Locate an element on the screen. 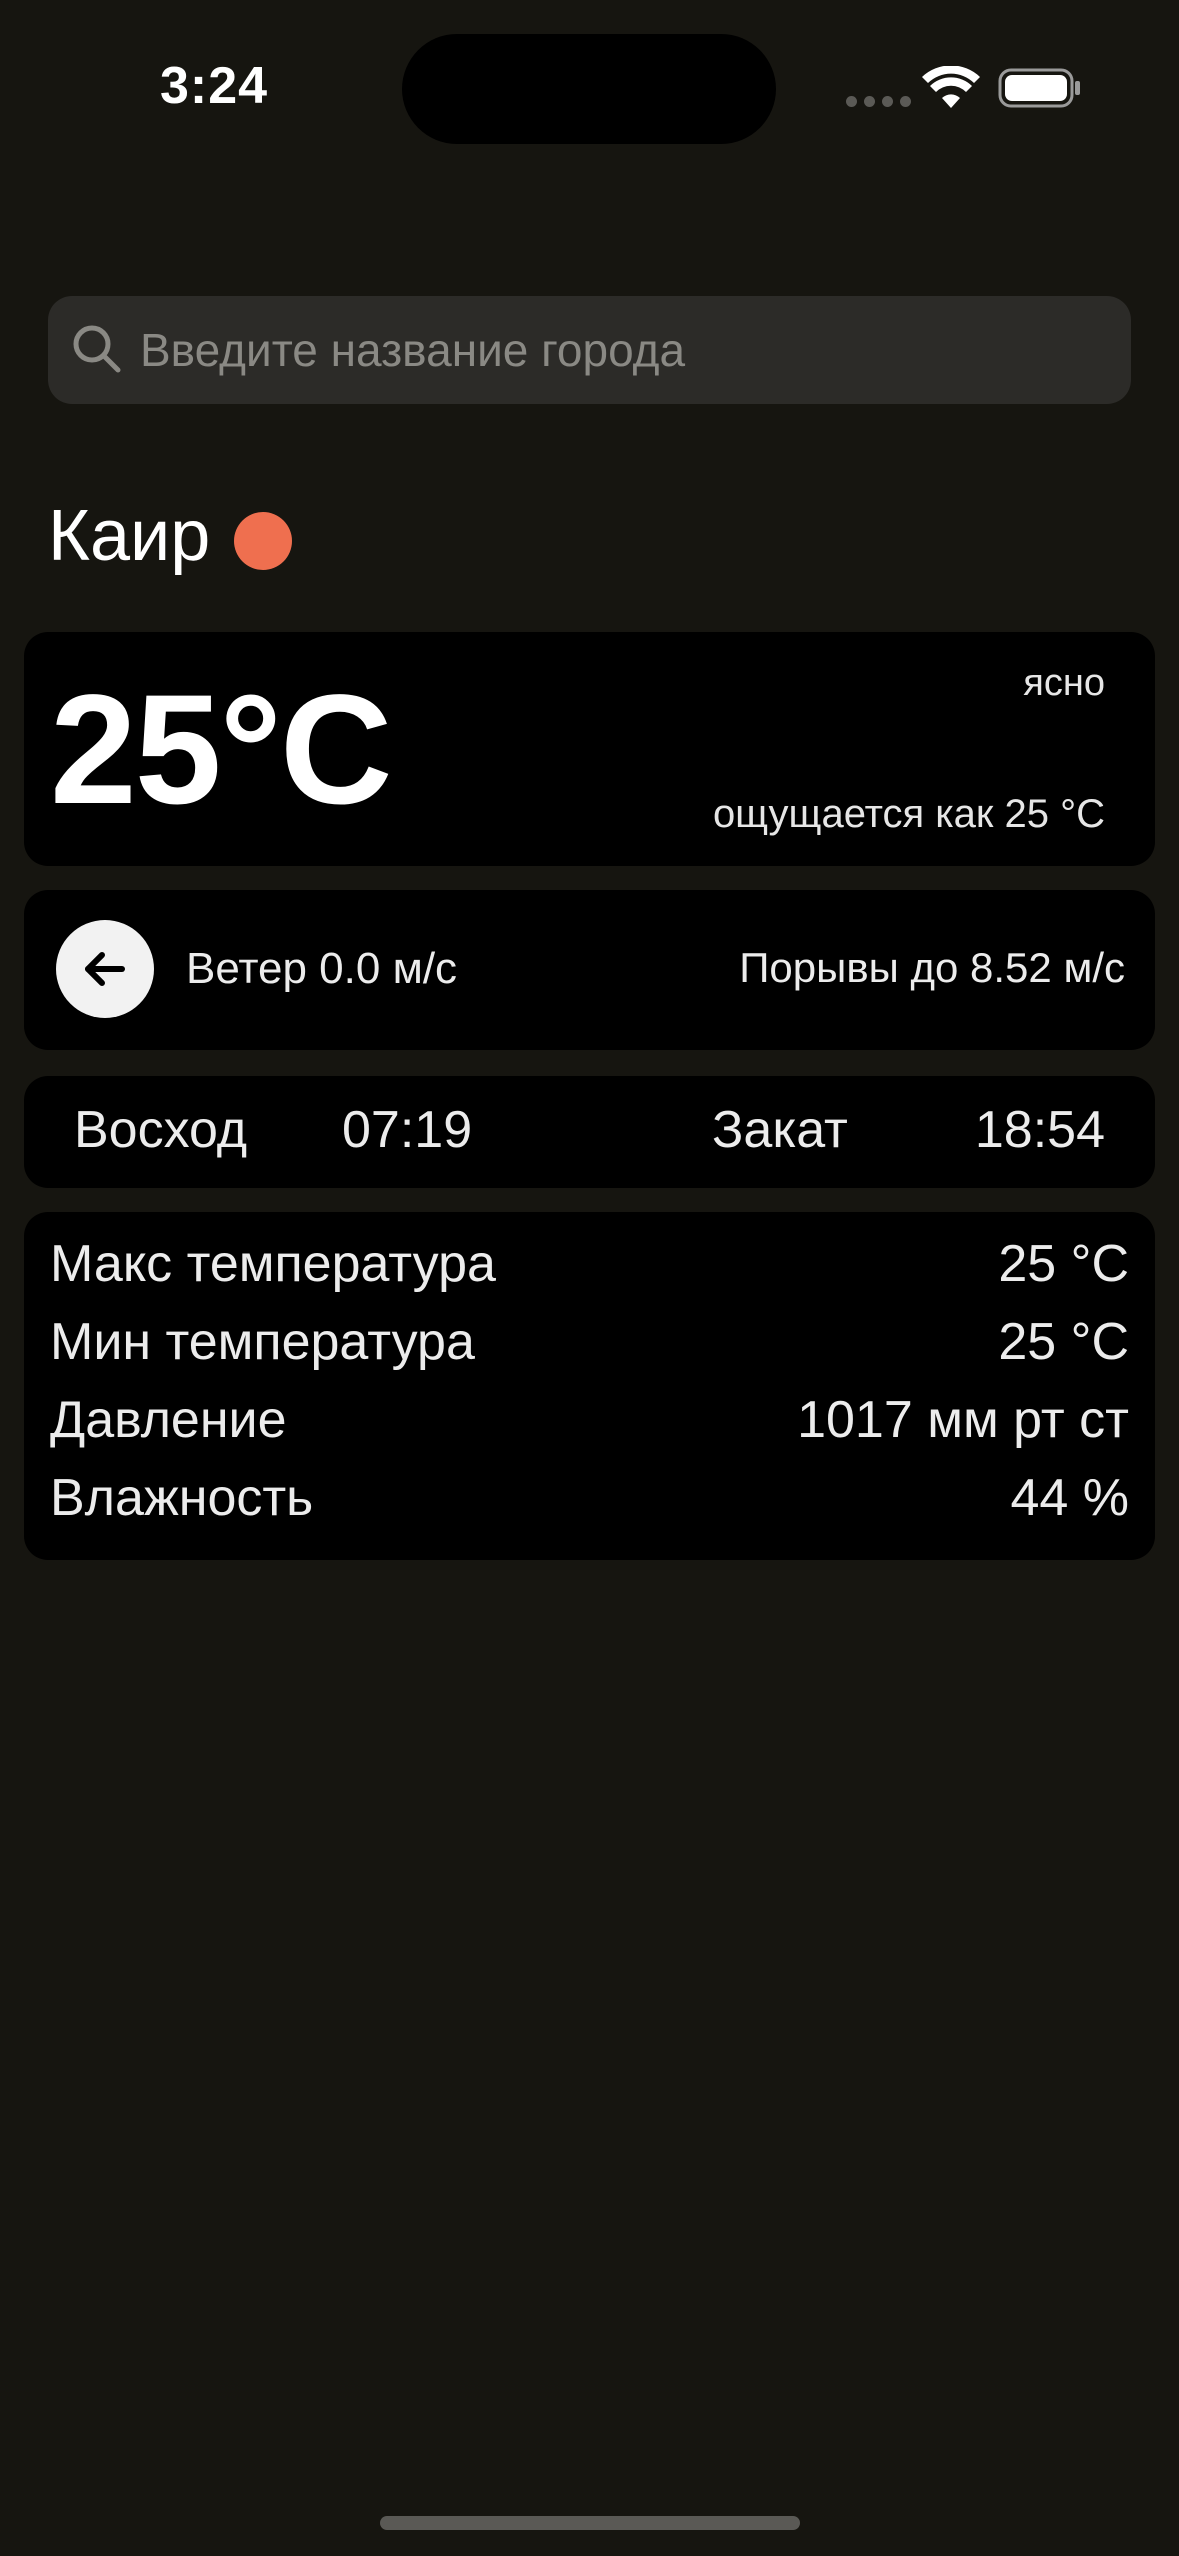 The width and height of the screenshot is (1179, 2556). detail-value: 44 % is located at coordinates (1069, 1498).